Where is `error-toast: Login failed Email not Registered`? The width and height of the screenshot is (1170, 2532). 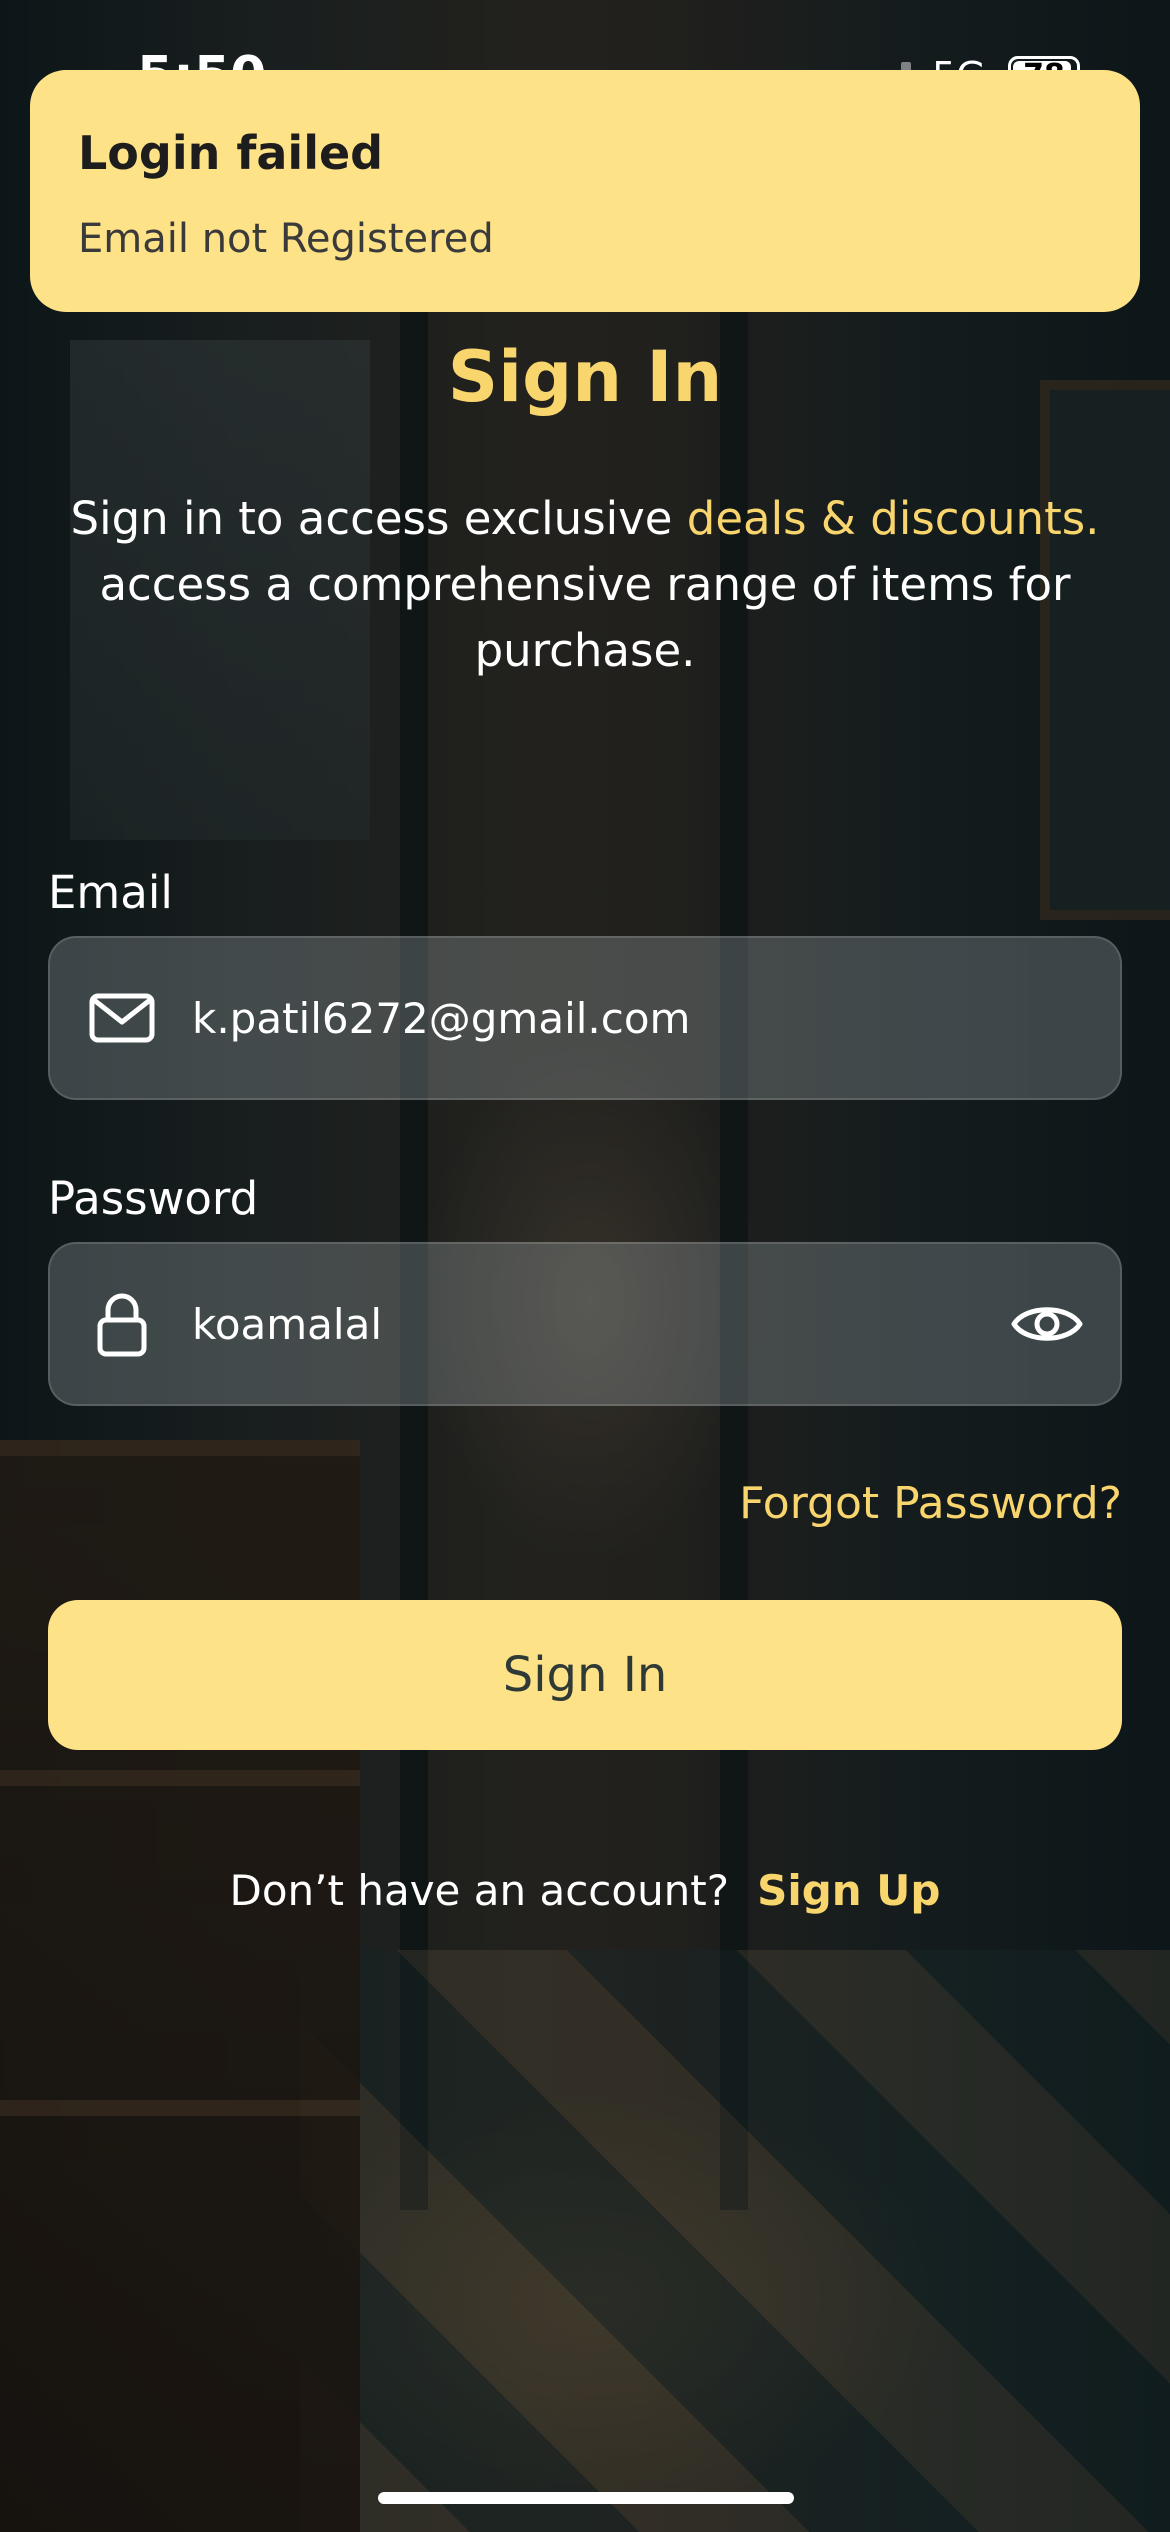 error-toast: Login failed Email not Registered is located at coordinates (585, 191).